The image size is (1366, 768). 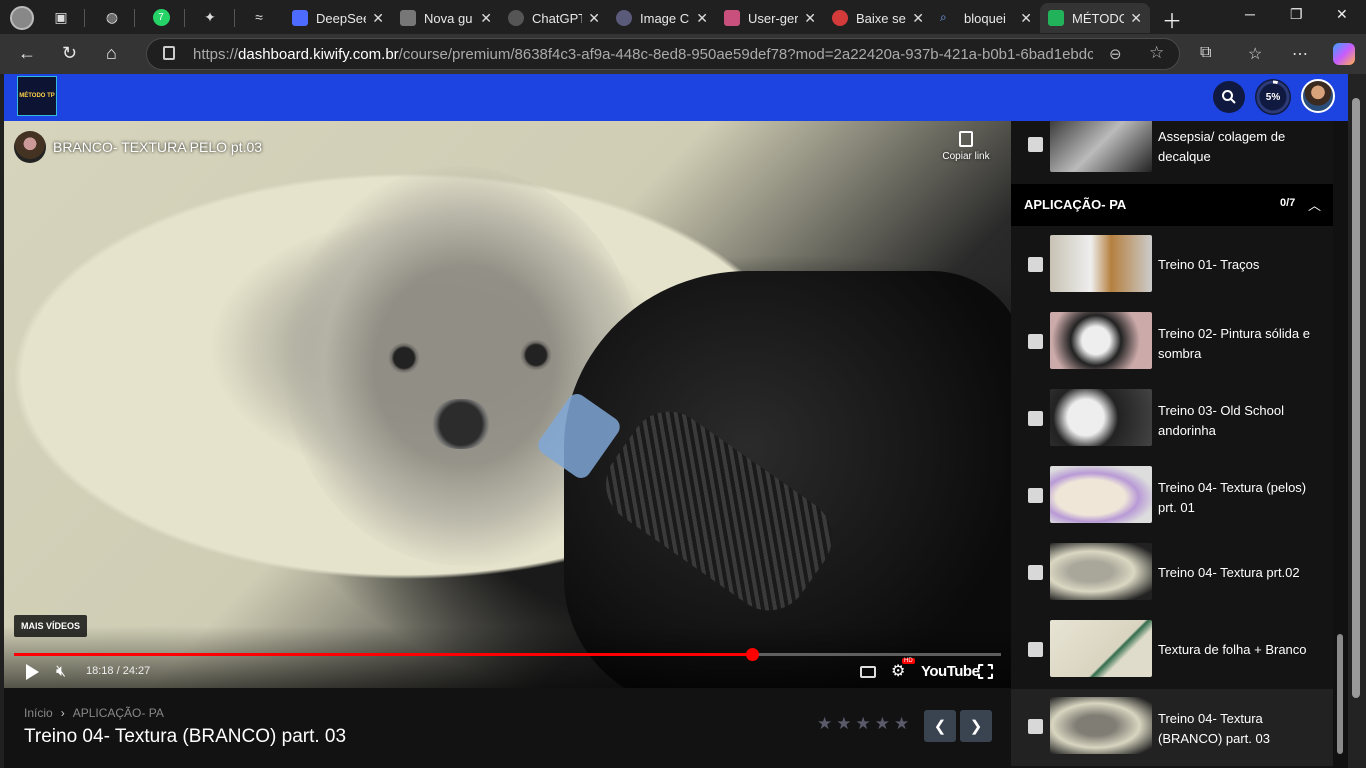 I want to click on list-item-current: Treino 04- Textura (BRANCO) part. 03, so click(x=1172, y=727).